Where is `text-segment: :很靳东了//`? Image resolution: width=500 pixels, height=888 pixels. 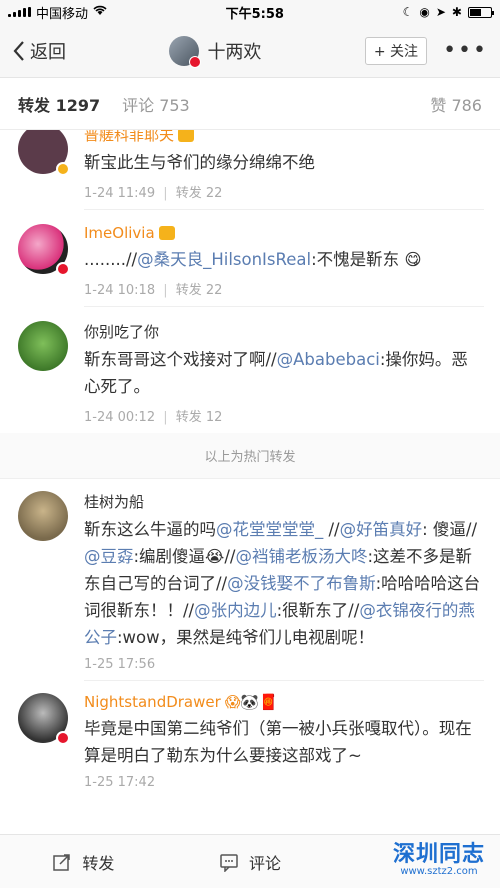 text-segment: :很靳东了// is located at coordinates (318, 610).